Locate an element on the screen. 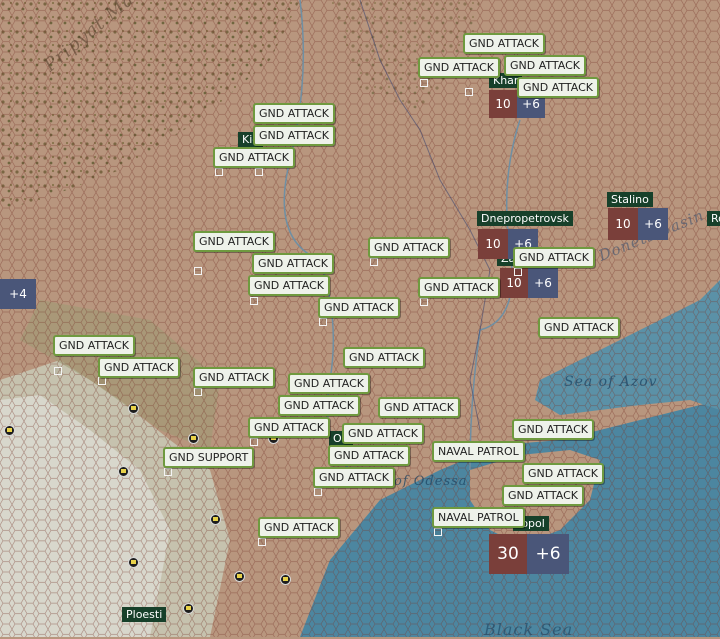 The image size is (720, 639). city-rostov: Ro is located at coordinates (713, 218).